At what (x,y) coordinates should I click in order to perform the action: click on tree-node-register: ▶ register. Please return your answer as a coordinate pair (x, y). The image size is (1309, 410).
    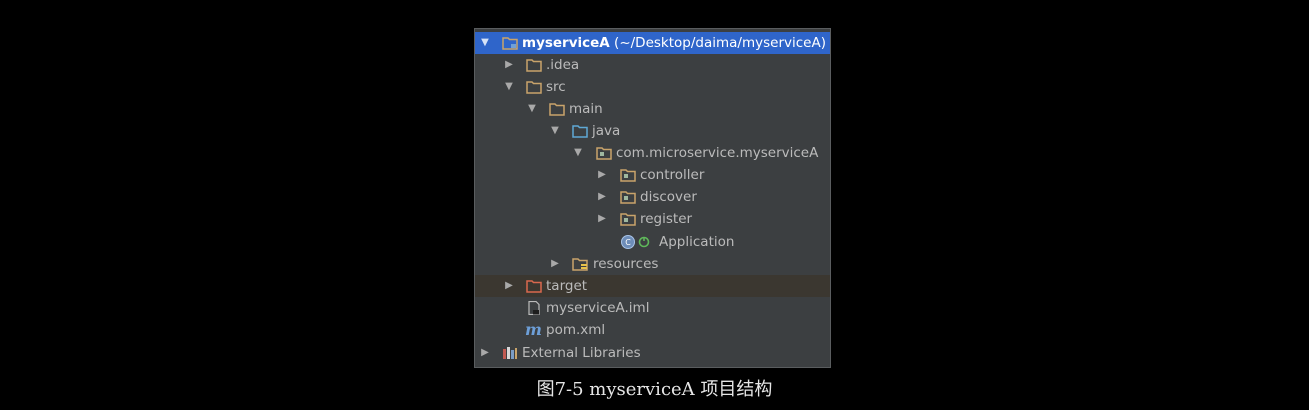
    Looking at the image, I should click on (652, 219).